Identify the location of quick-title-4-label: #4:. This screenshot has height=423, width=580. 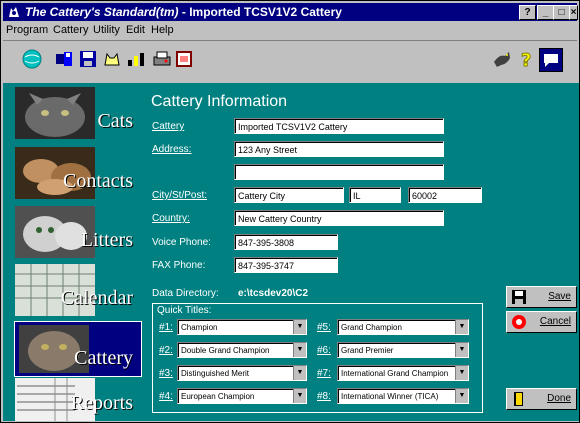
(166, 396).